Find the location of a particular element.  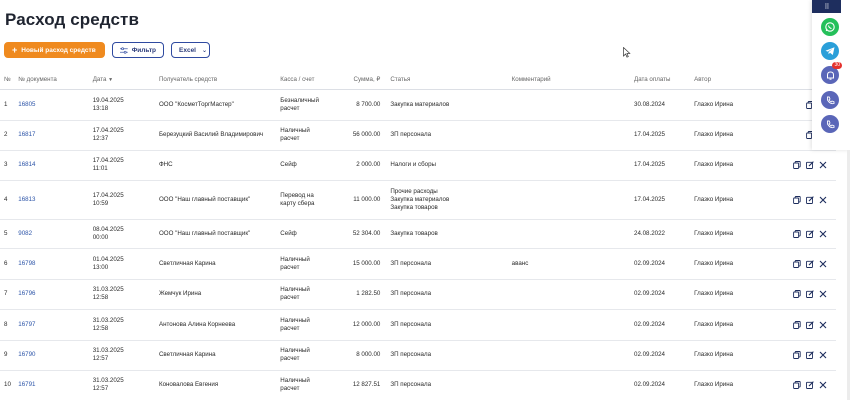

plus-icon: + is located at coordinates (15, 49).